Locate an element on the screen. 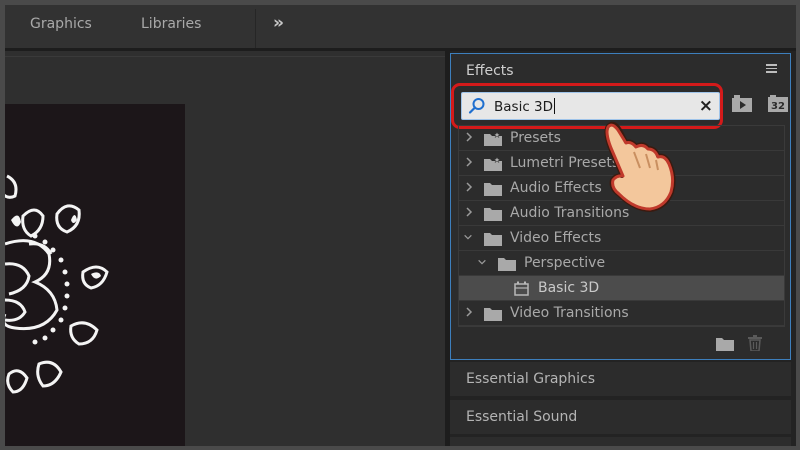 The height and width of the screenshot is (450, 800). tree-item-video-transitions: Video Transitions is located at coordinates (621, 313).